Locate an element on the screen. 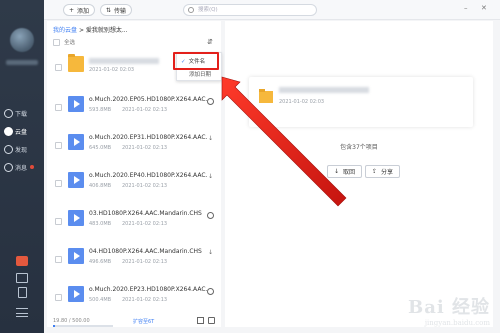 Image resolution: width=500 pixels, height=333 pixels. select-all-checkbox is located at coordinates (56, 42).